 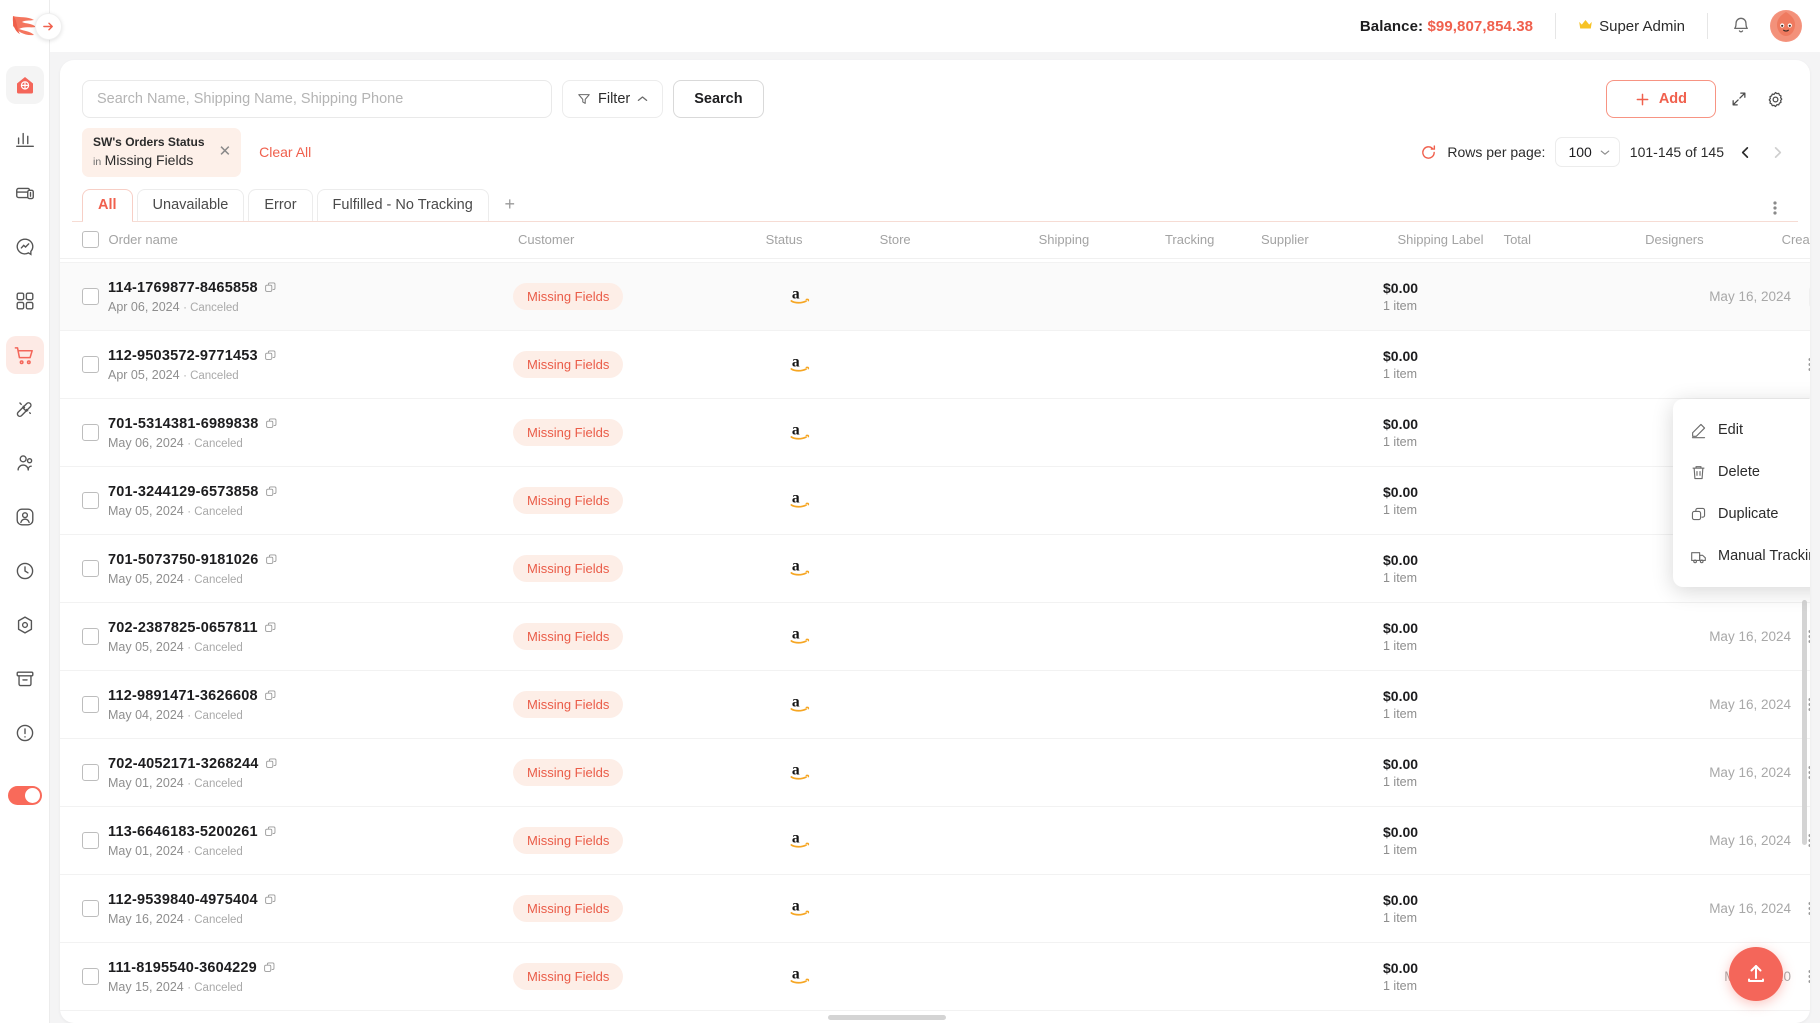 I want to click on context-menu-delete: Delete, so click(x=1741, y=472).